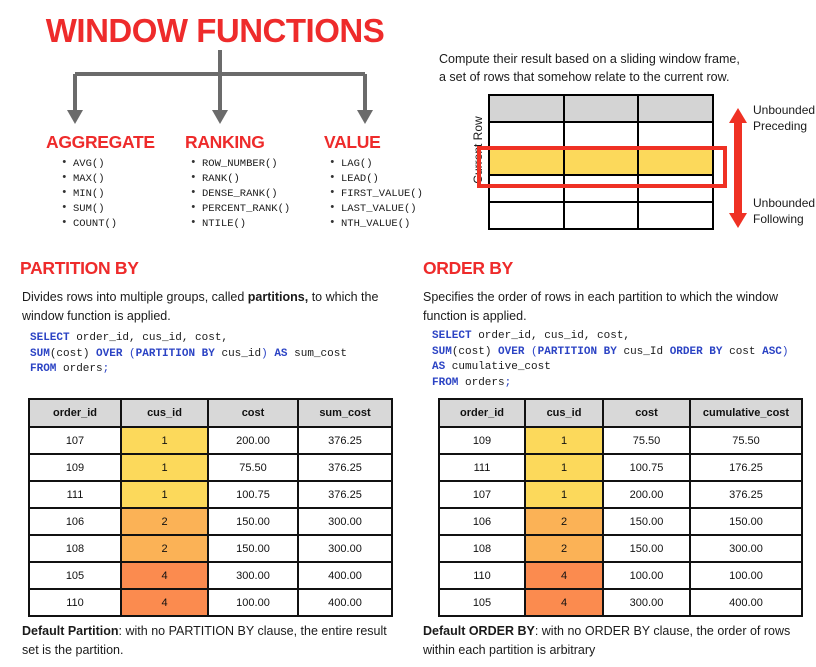 The width and height of the screenshot is (816, 667). What do you see at coordinates (237, 209) in the screenshot?
I see `list-item: PERCENT_RANK()` at bounding box center [237, 209].